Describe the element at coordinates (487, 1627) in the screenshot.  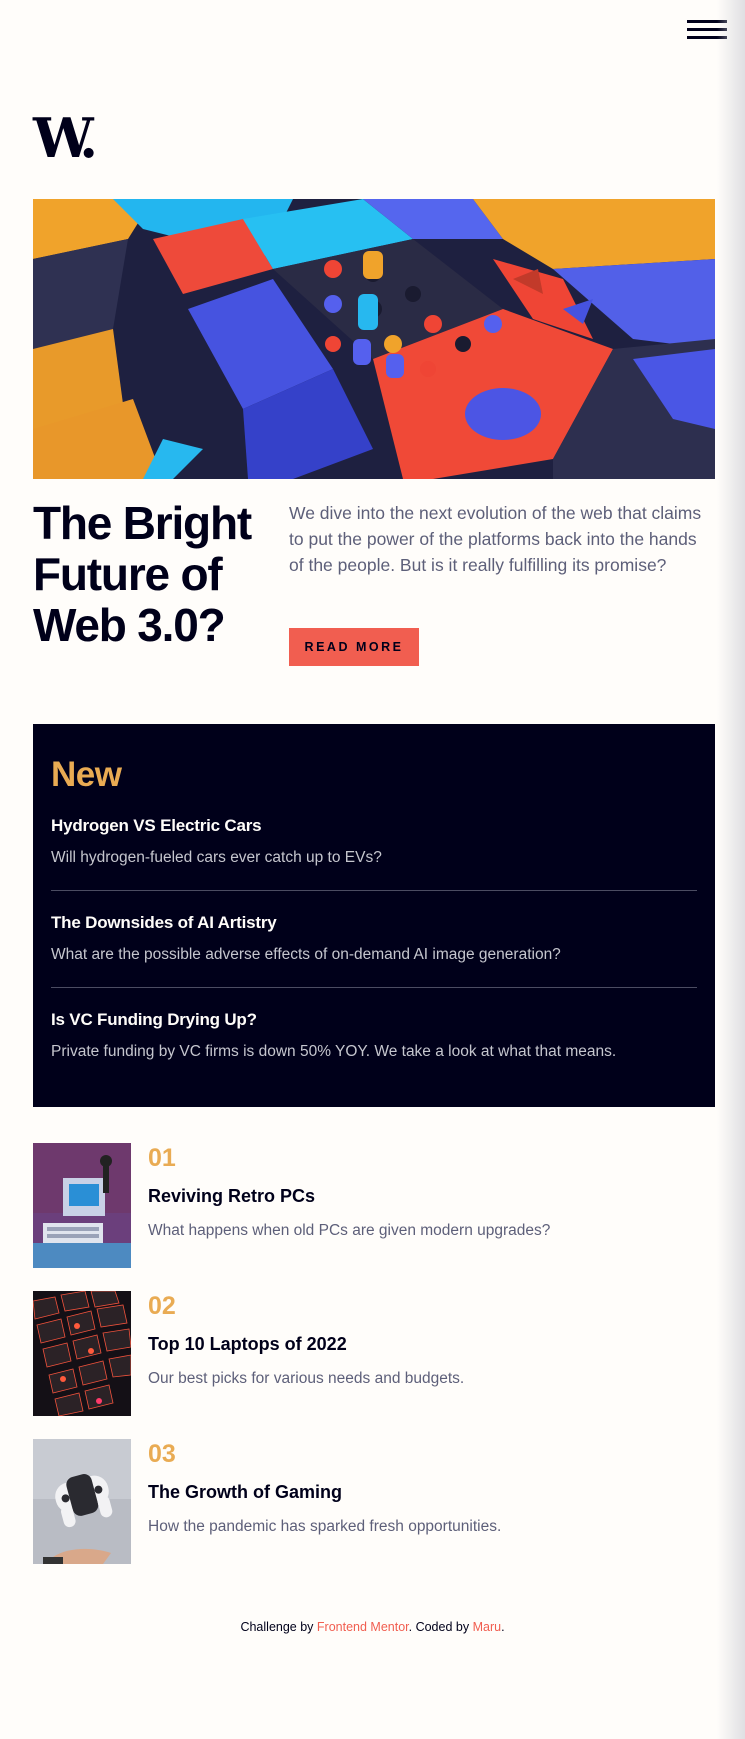
I see `author-link: Maru` at that location.